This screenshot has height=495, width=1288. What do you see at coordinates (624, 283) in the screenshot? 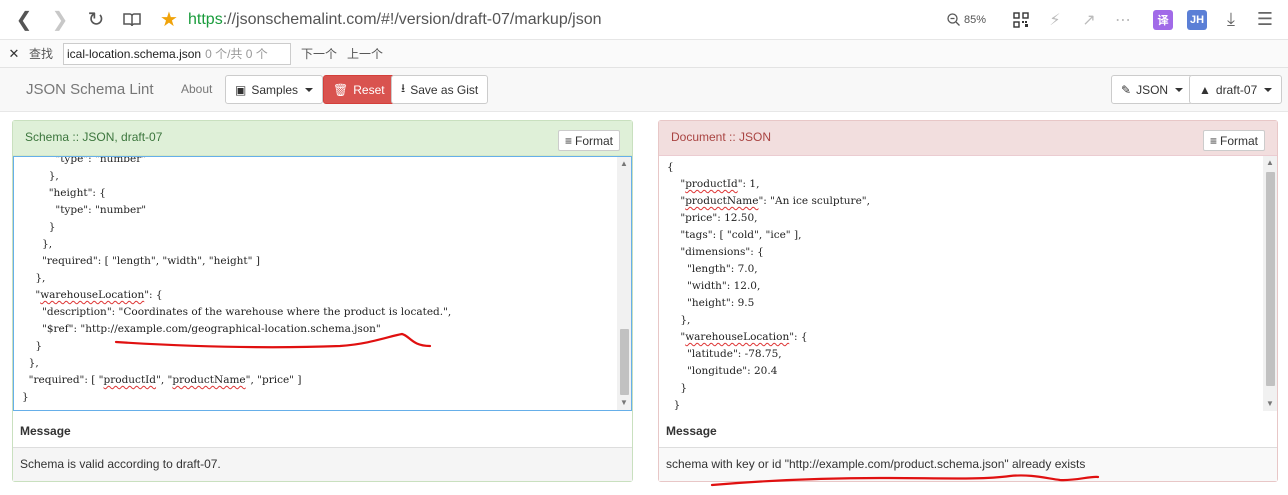
I see `schema-scrollbar: ▲ ▼` at bounding box center [624, 283].